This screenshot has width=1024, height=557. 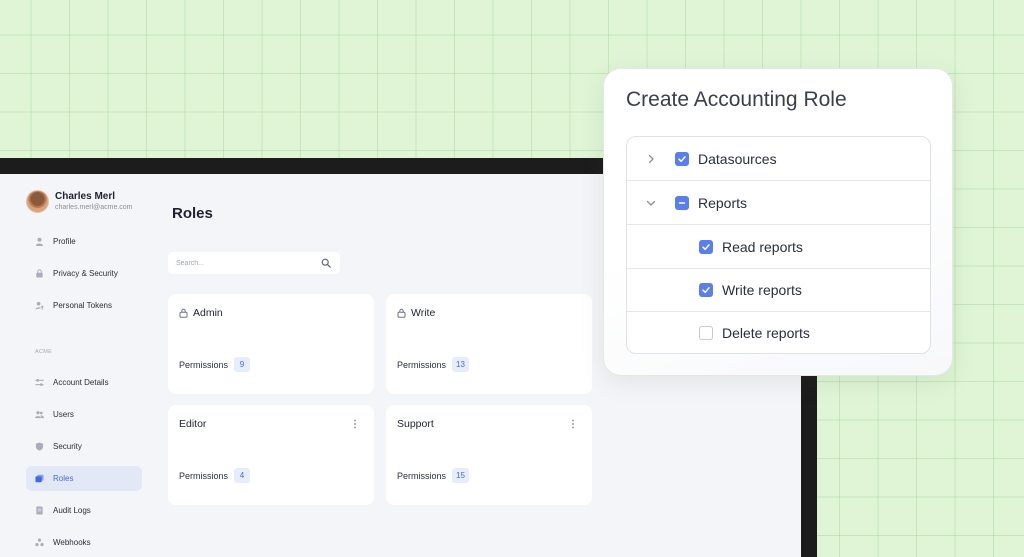 I want to click on sidebar-item-label: Privacy & Security, so click(x=85, y=273).